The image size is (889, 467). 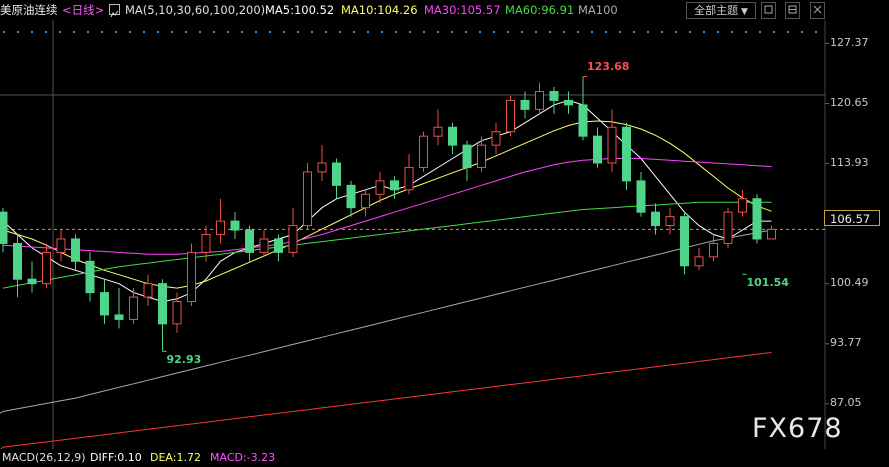 What do you see at coordinates (175, 457) in the screenshot?
I see `macd-dea-value: DEA:1.72` at bounding box center [175, 457].